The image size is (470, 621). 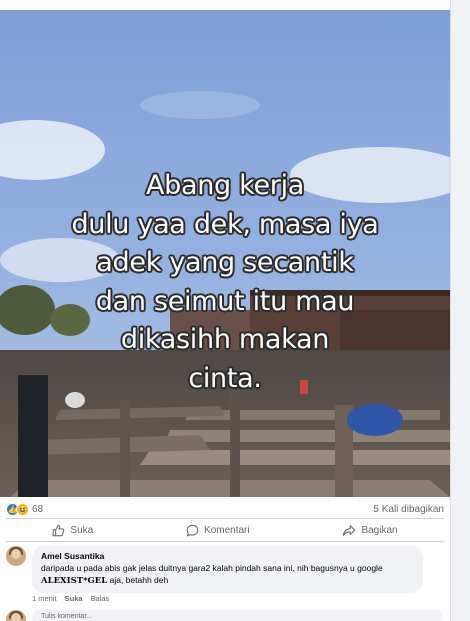 I want to click on post-actions: Suka Komentari Bagikan, so click(x=225, y=530).